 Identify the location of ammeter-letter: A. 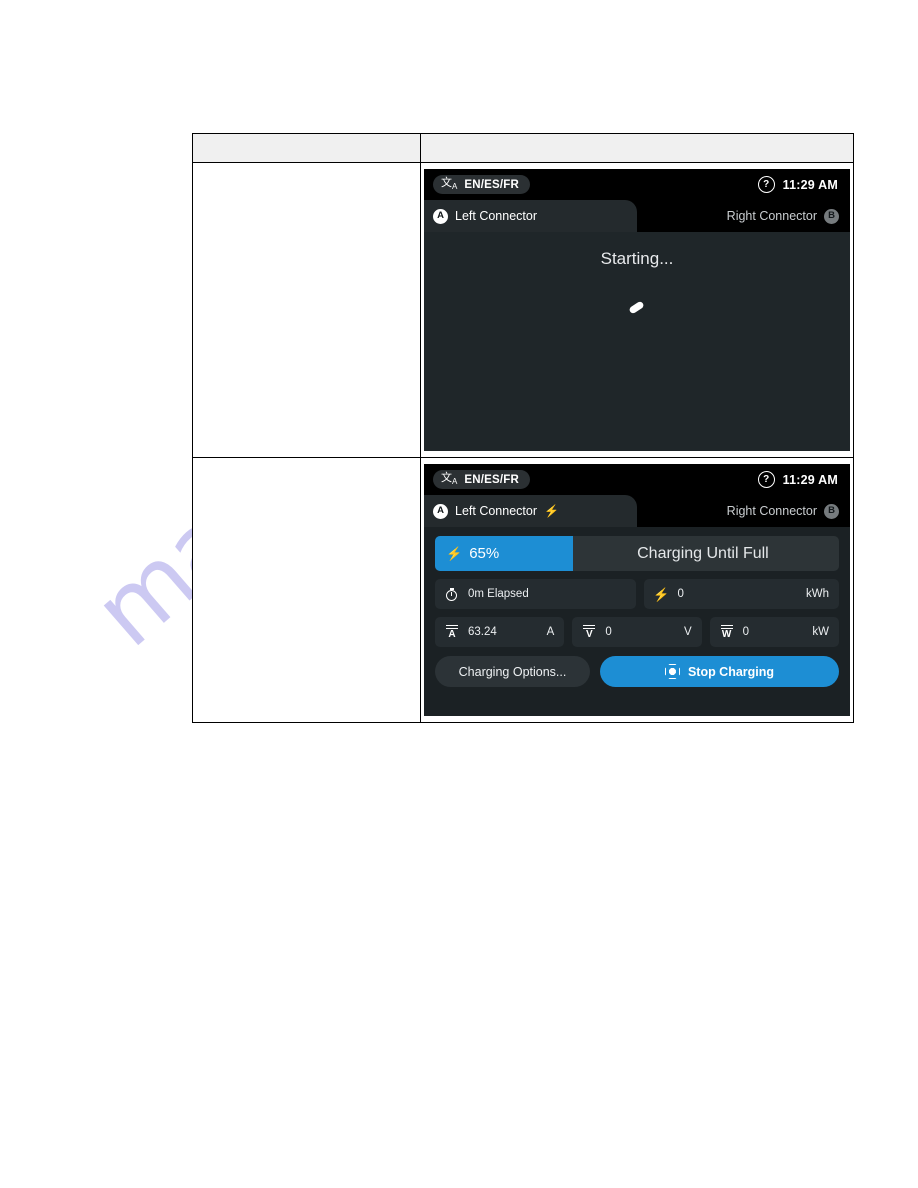
(452, 634).